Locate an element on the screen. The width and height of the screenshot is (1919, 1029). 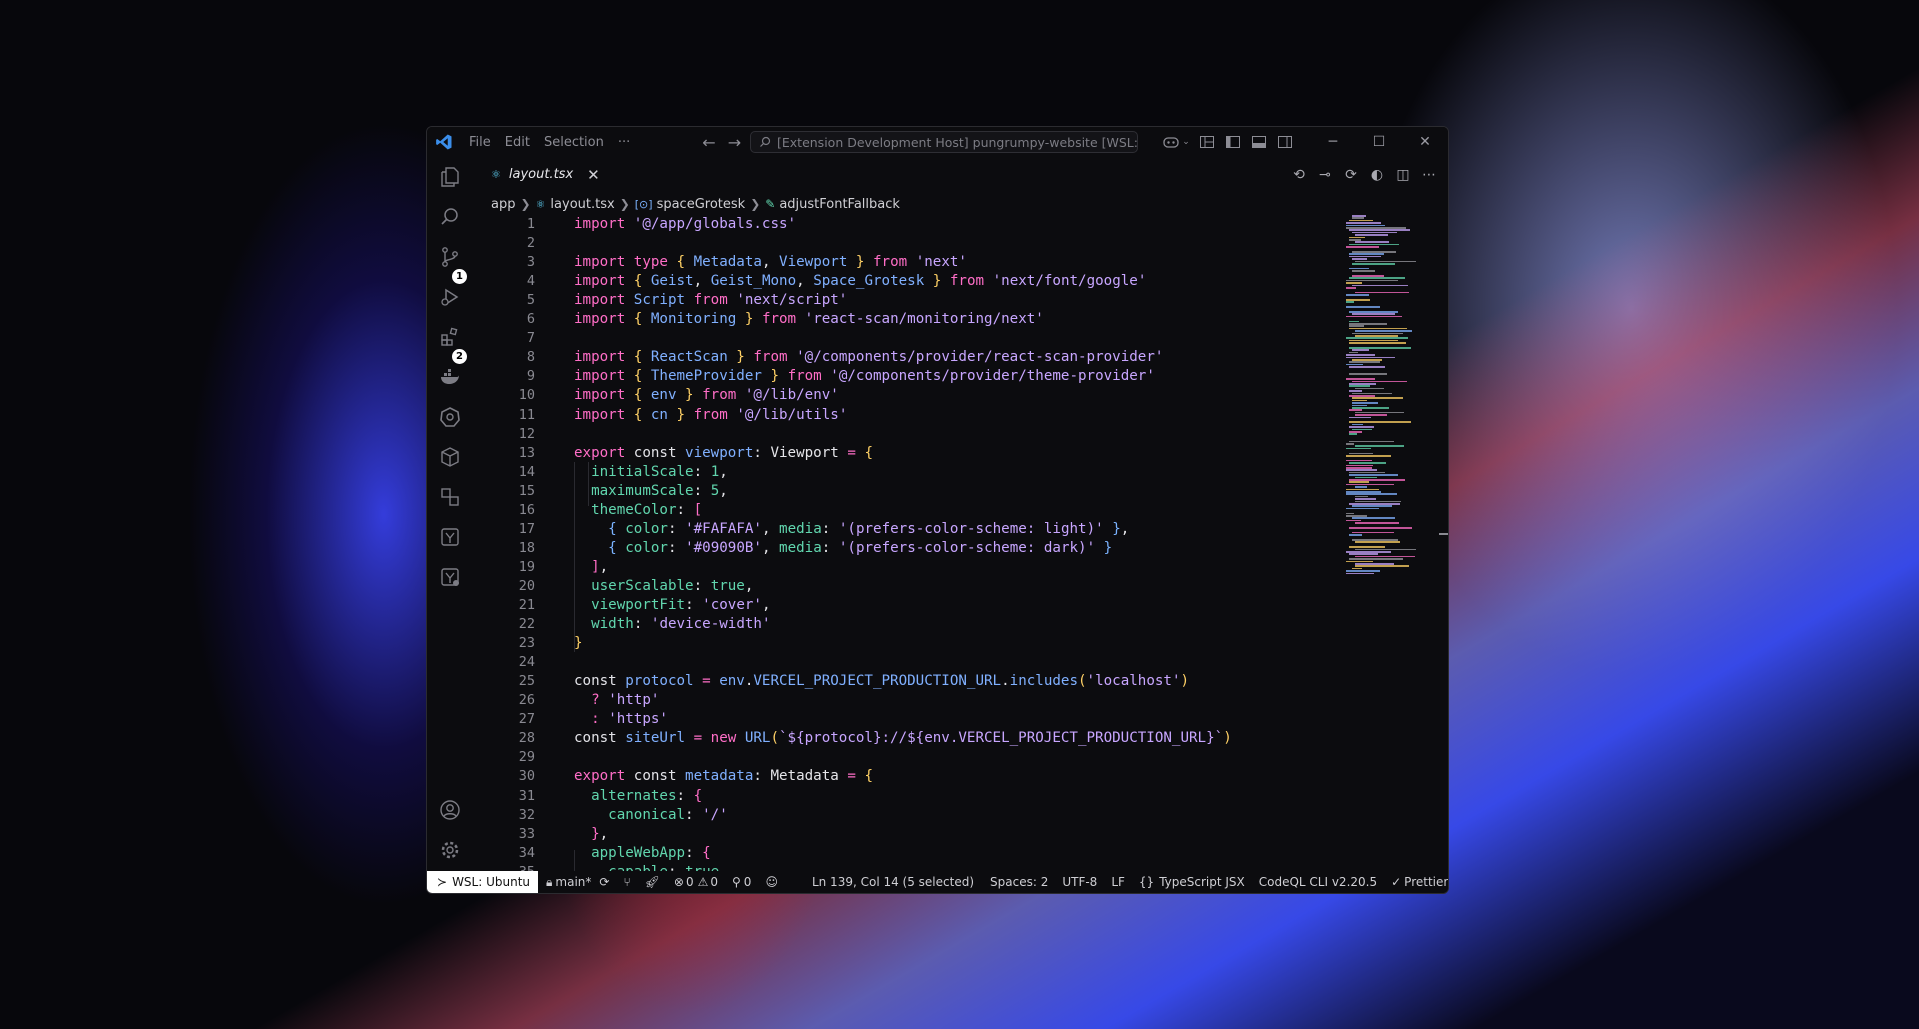
code-token: , is located at coordinates (766, 605).